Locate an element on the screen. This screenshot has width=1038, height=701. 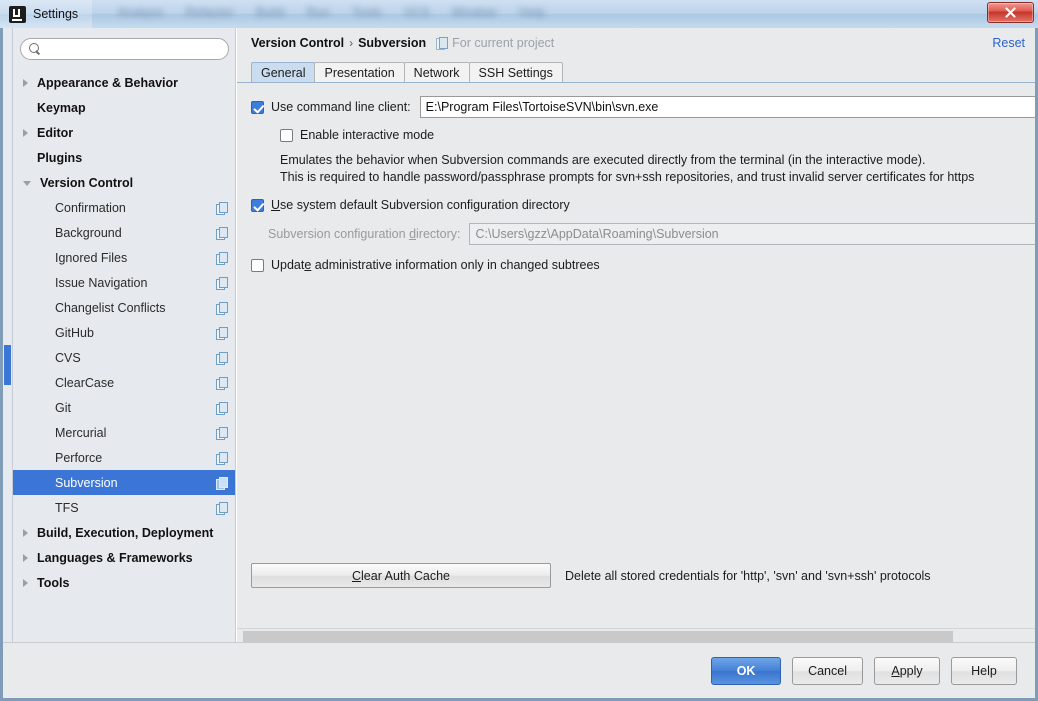
sidebar-scrollbar is located at coordinates (7, 335).